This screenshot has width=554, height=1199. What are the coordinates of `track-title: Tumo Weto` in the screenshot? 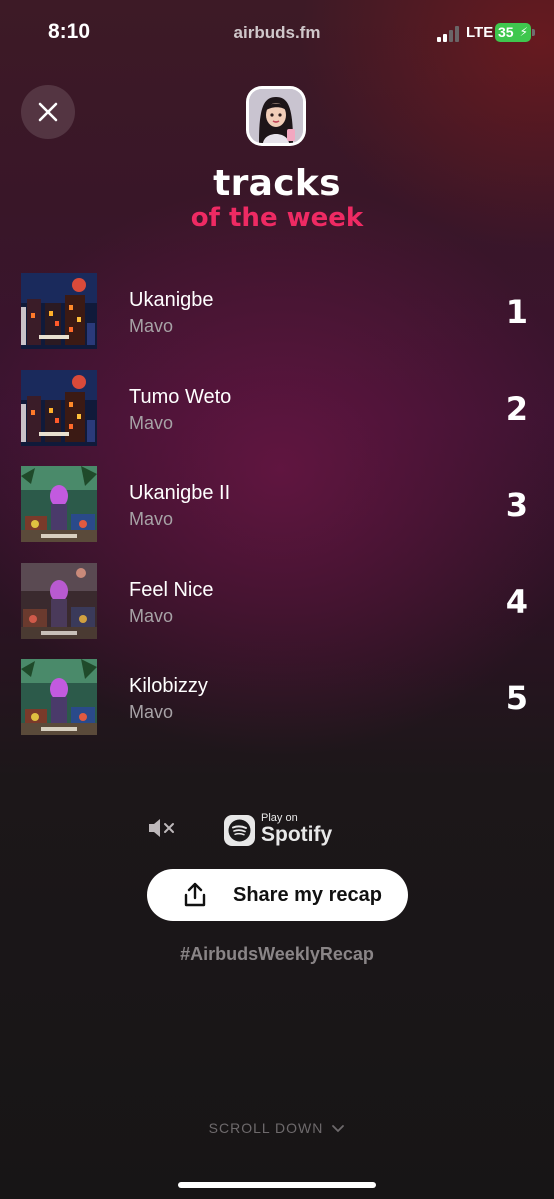 It's located at (180, 397).